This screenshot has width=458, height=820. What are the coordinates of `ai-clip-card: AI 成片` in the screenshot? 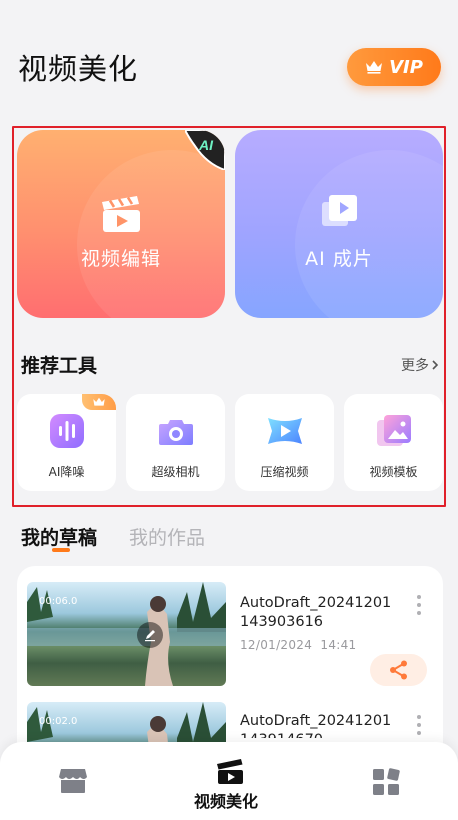 It's located at (339, 224).